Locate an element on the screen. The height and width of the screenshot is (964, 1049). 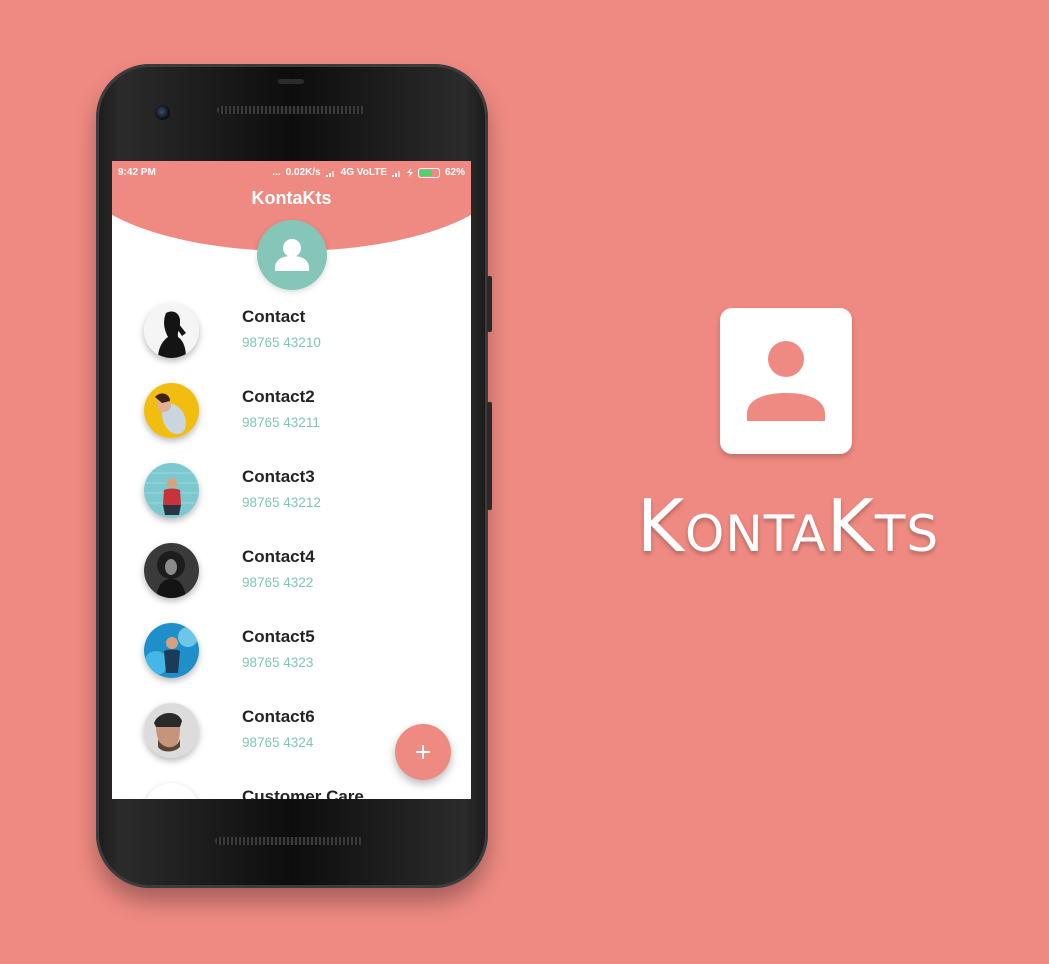
power-button is located at coordinates (489, 456).